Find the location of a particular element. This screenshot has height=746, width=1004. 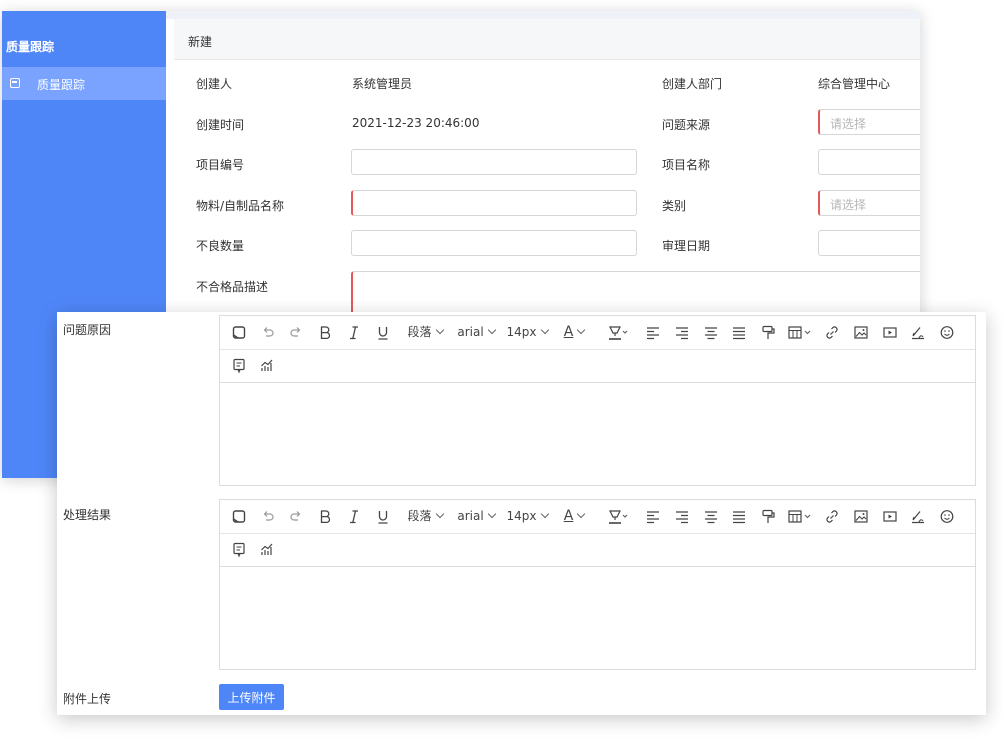

sidebar-item-label: 质量跟踪 is located at coordinates (61, 85).